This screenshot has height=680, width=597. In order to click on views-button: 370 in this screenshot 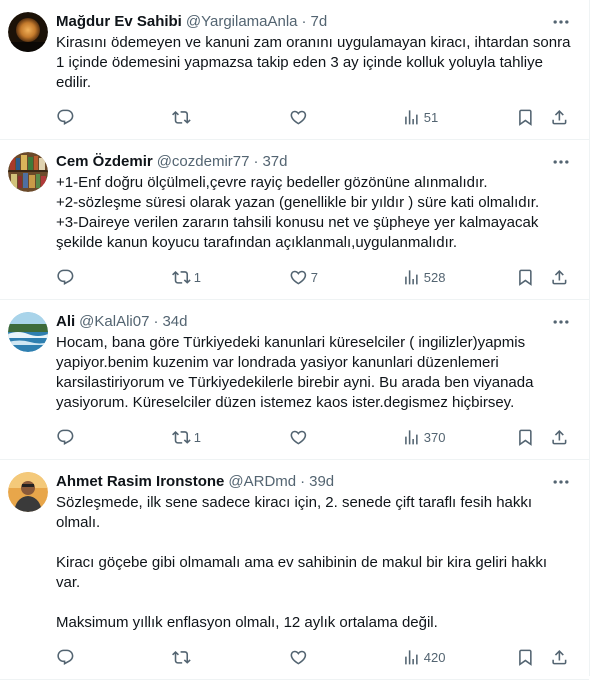, I will do `click(454, 437)`.